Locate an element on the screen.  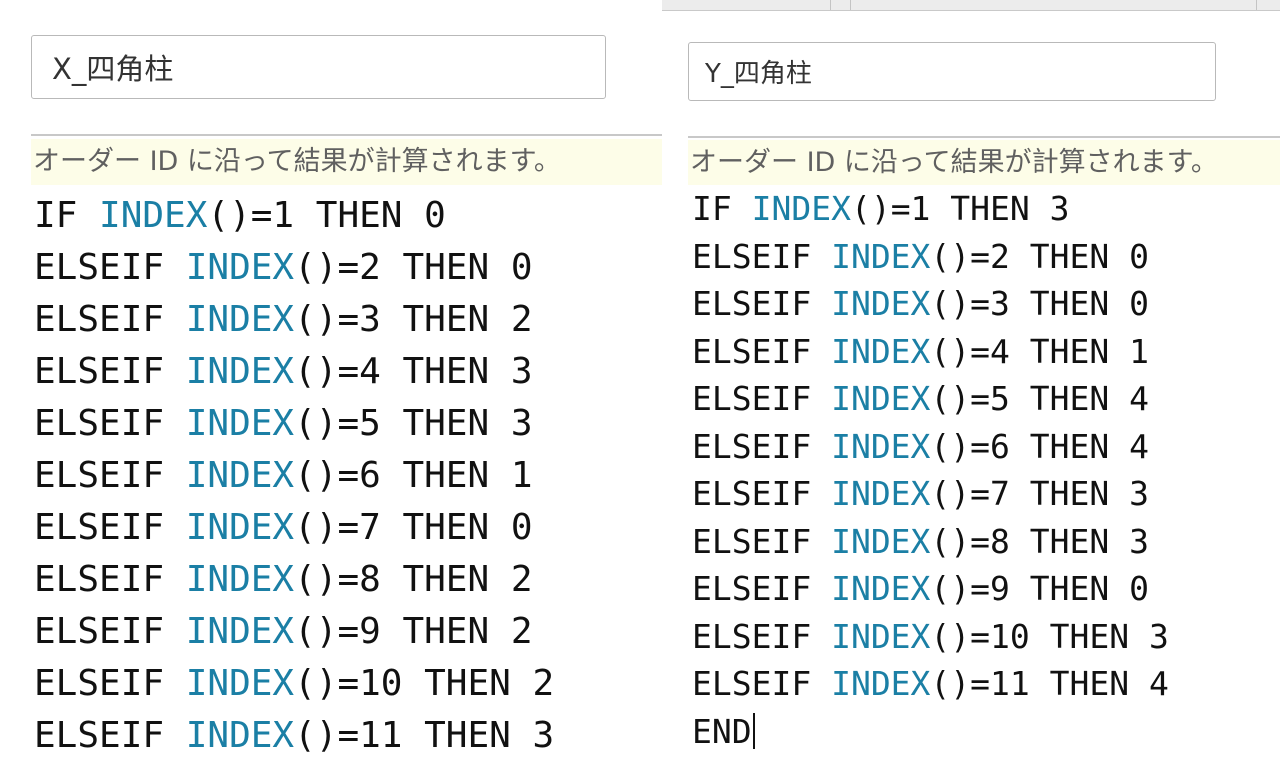
code-line: ELSEIF INDEX()=5 THEN 4 is located at coordinates (930, 399).